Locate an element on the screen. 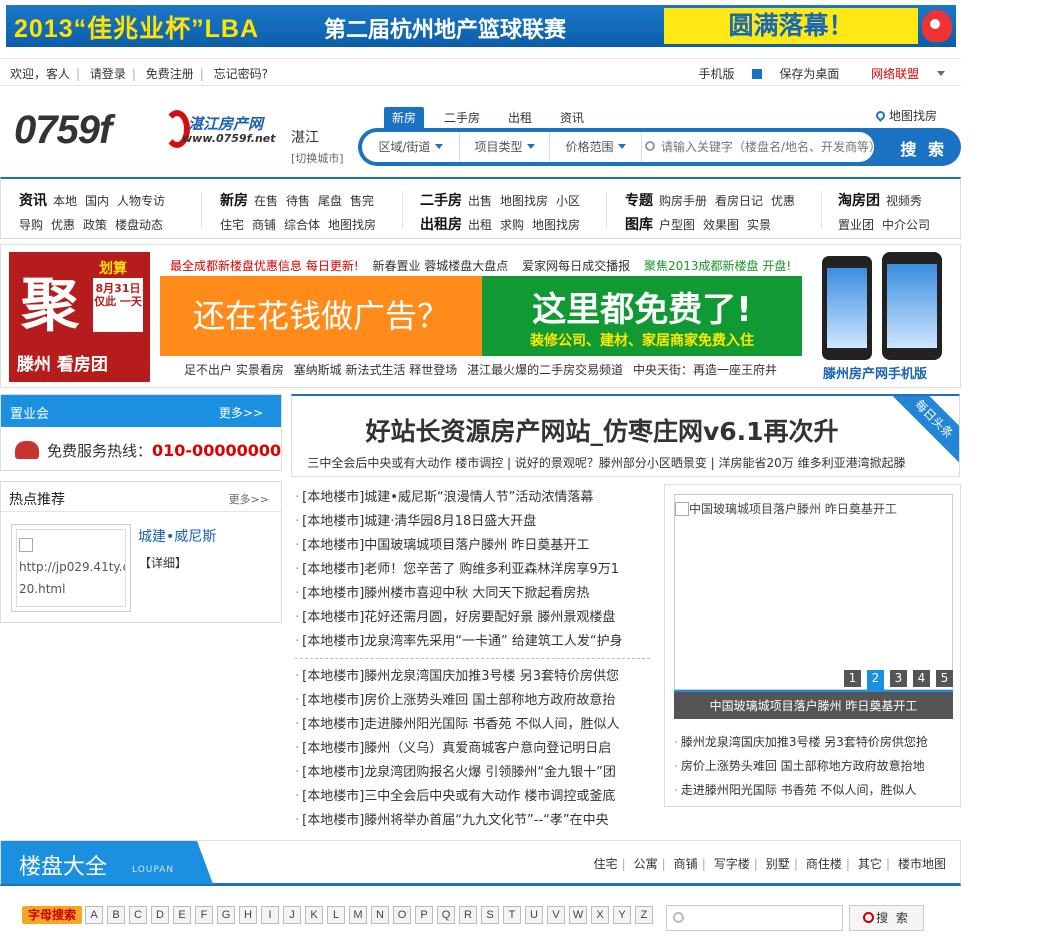 Image resolution: width=1037 pixels, height=942 pixels. letter-button-c: C is located at coordinates (138, 915).